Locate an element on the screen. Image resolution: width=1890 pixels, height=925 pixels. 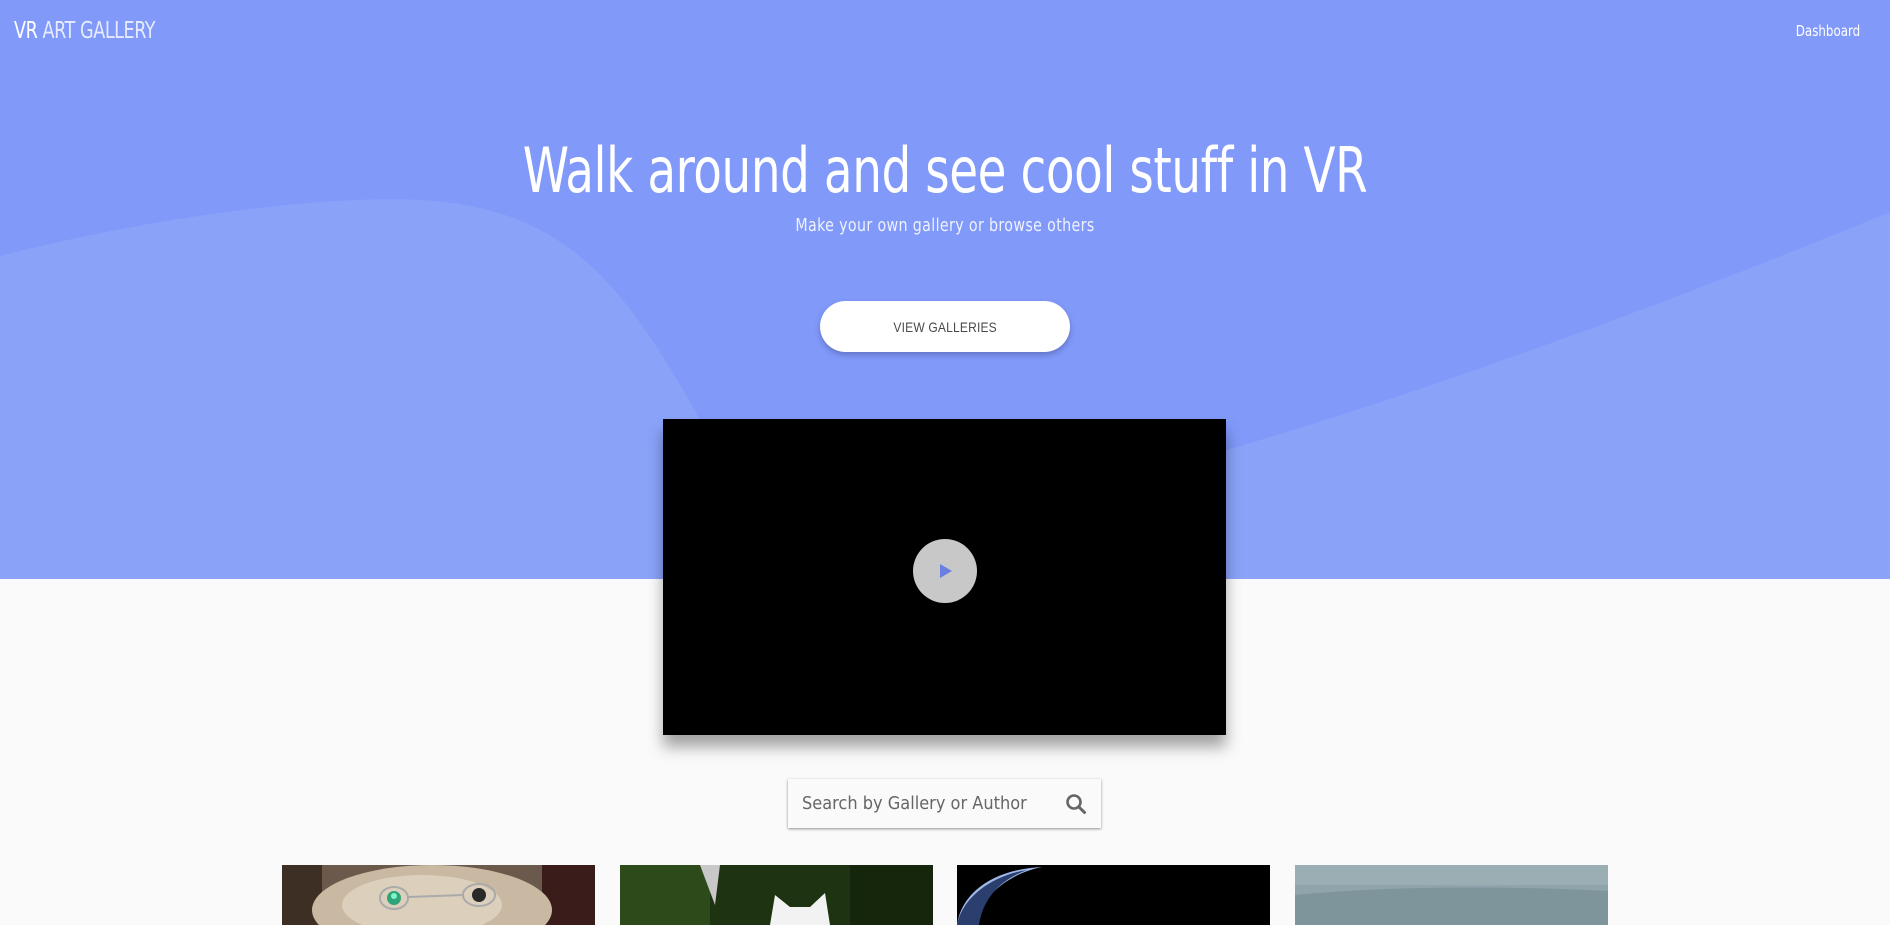
top-navigation: VR ART GALLERY Dashboard is located at coordinates (945, 32).